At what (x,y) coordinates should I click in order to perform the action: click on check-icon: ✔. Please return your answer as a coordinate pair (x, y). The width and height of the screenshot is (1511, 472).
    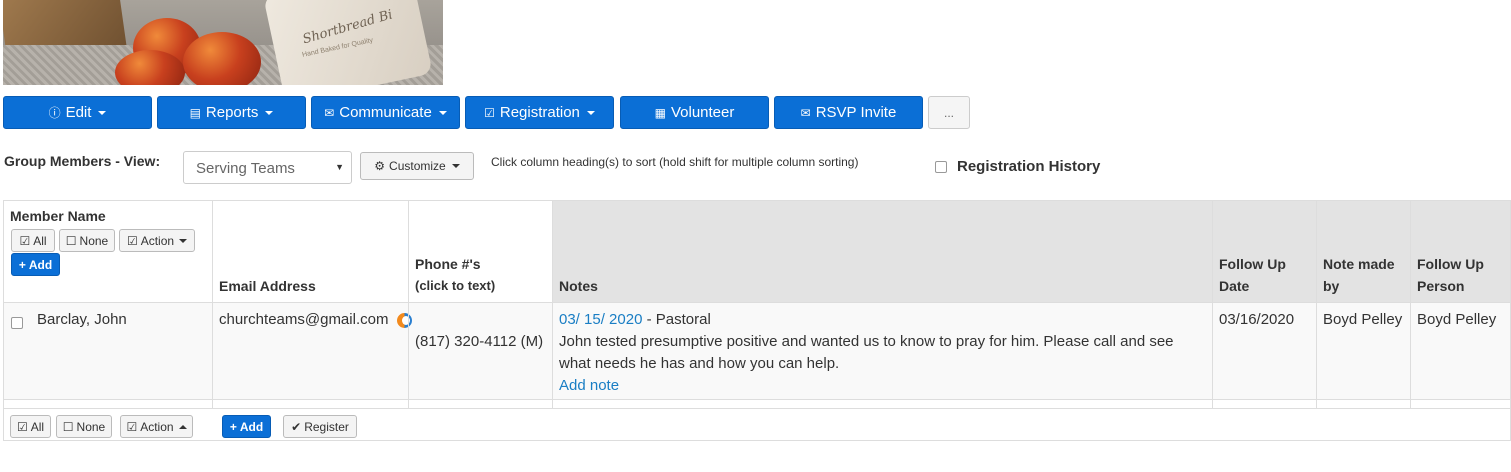
    Looking at the image, I should click on (296, 426).